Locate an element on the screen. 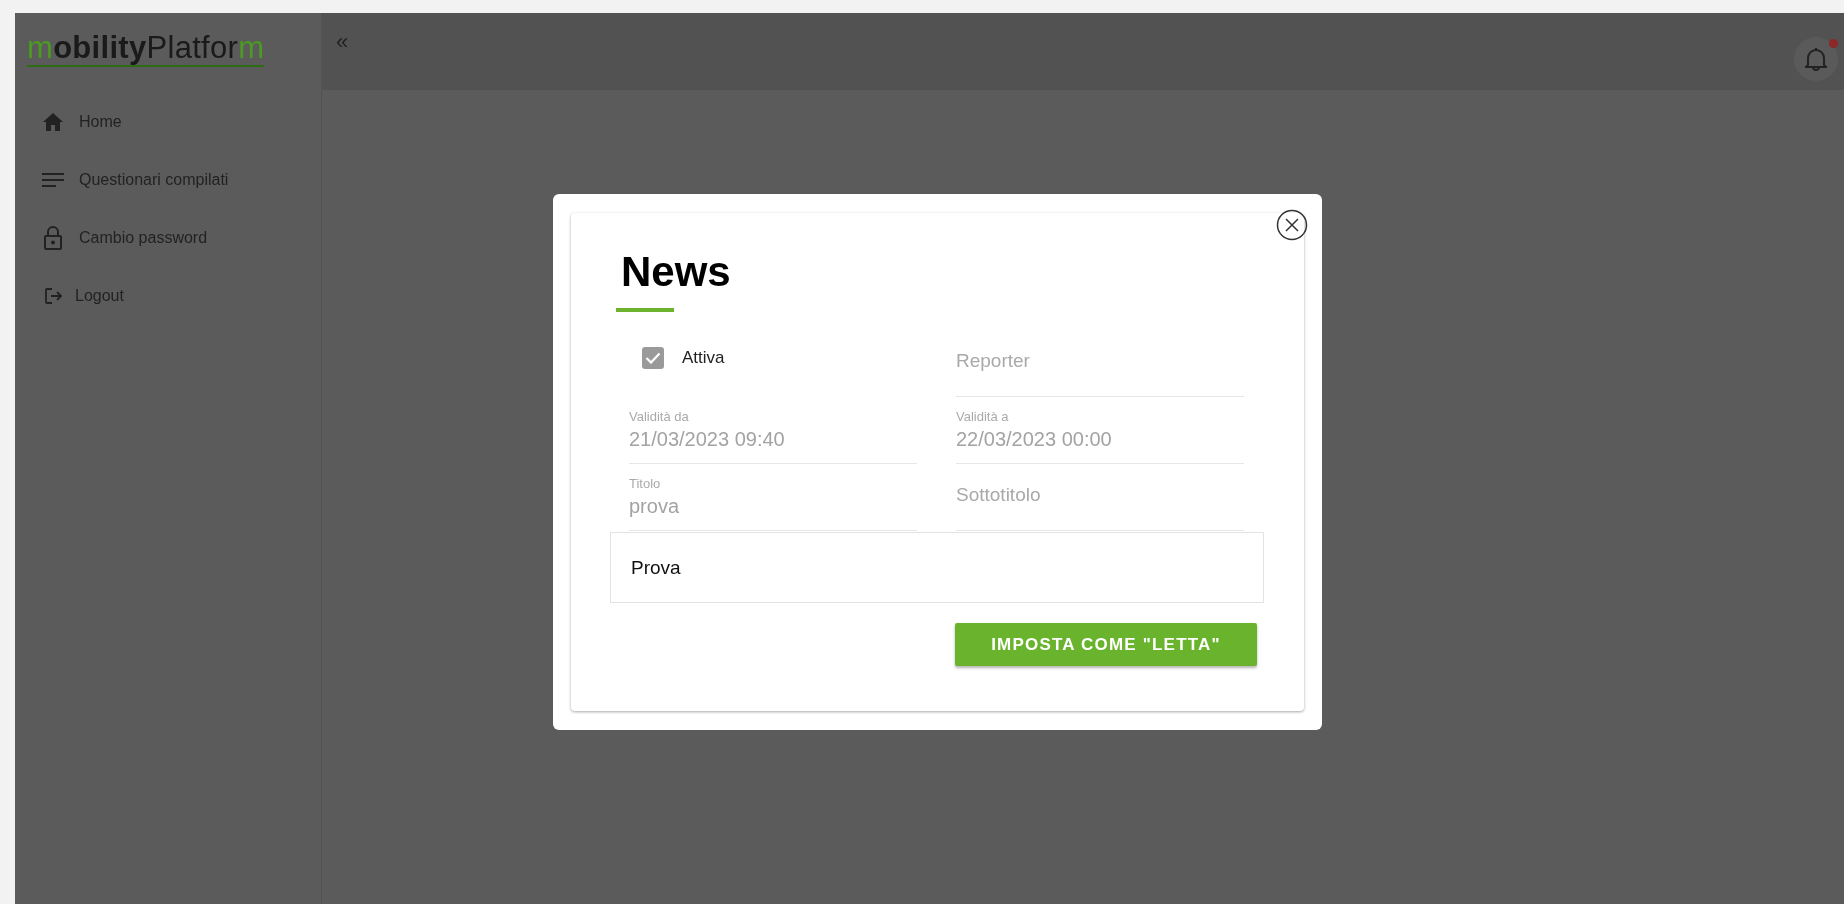 The width and height of the screenshot is (1844, 904). sidebar-item: Cambio password is located at coordinates (168, 238).